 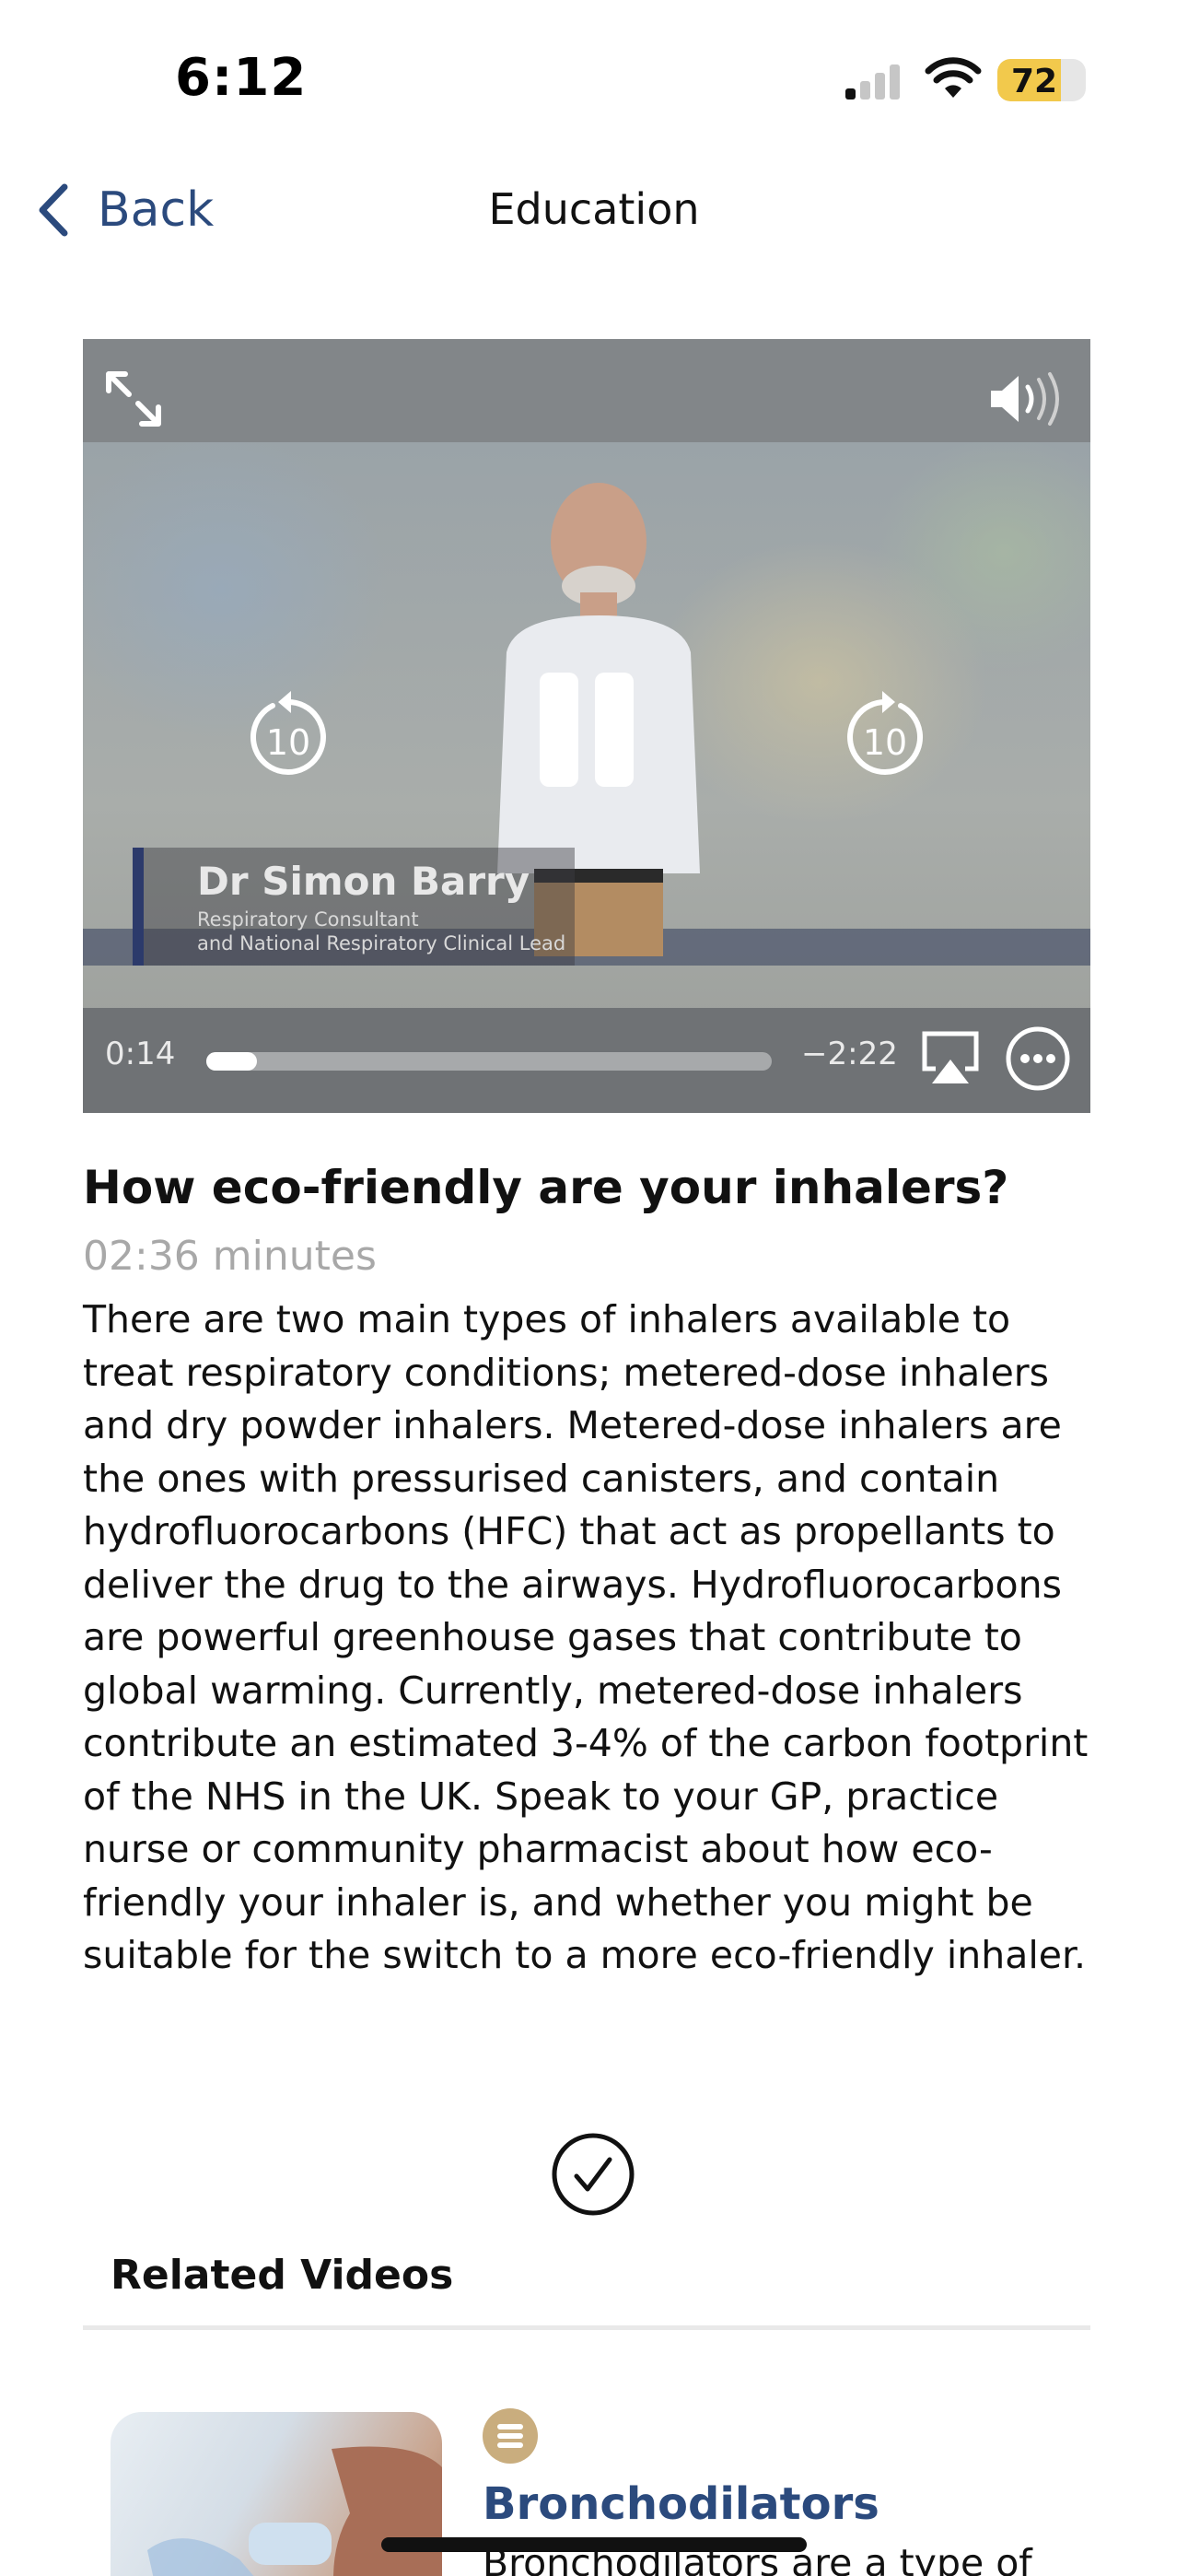 I want to click on fullscreen-button, so click(x=133, y=399).